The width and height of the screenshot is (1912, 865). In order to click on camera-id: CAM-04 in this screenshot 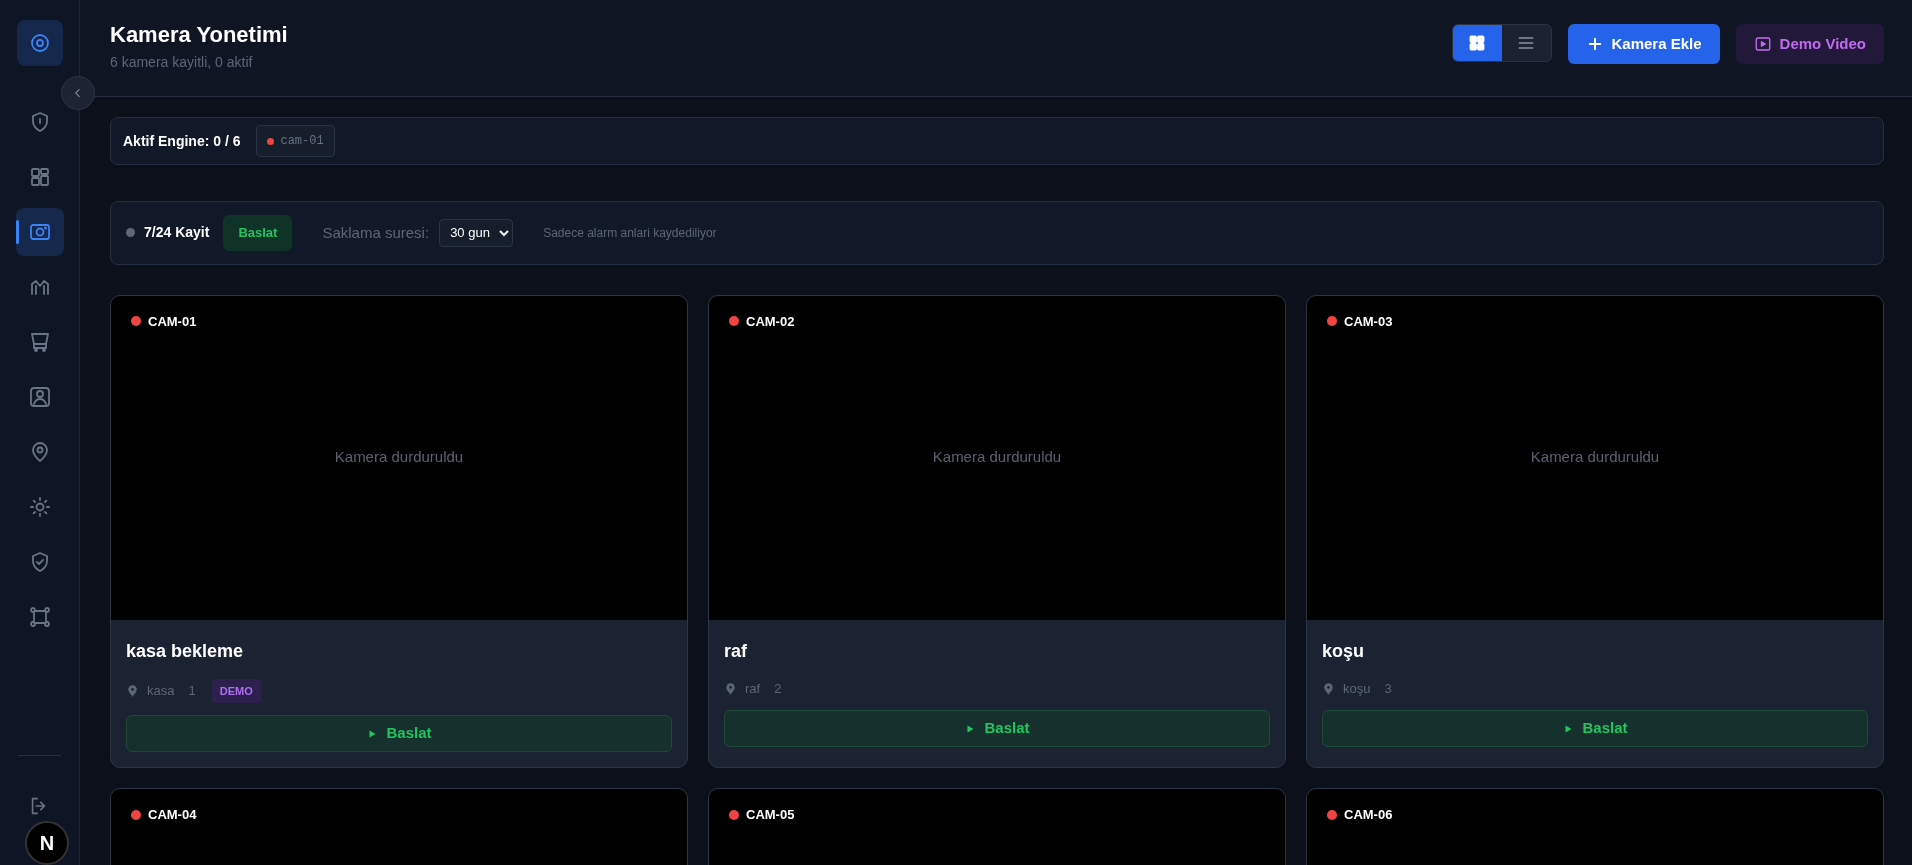, I will do `click(172, 815)`.